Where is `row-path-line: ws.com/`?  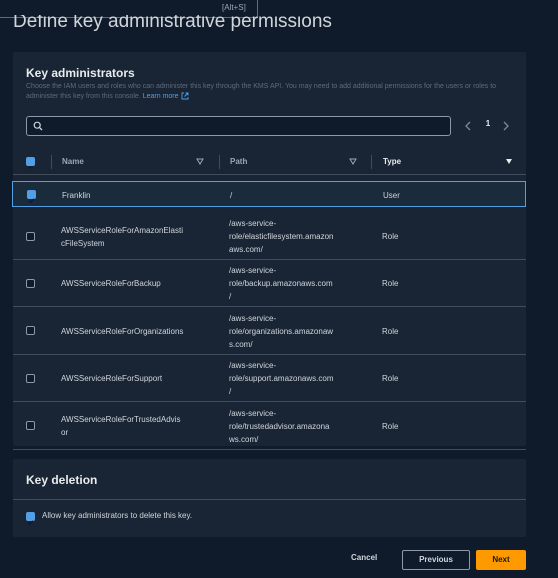 row-path-line: ws.com/ is located at coordinates (244, 439).